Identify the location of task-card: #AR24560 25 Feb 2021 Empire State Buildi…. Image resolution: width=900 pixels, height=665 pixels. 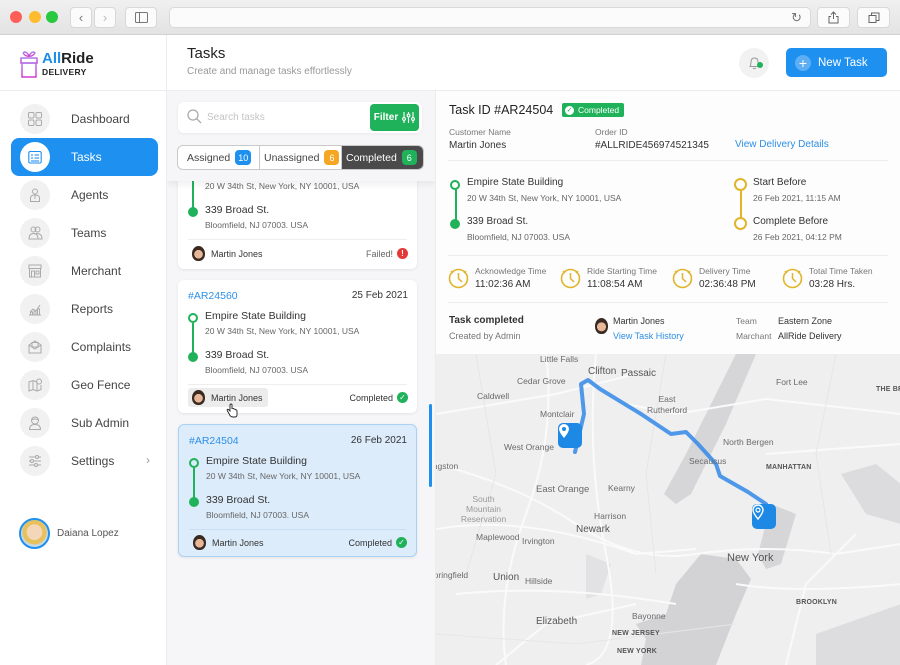
(297, 349).